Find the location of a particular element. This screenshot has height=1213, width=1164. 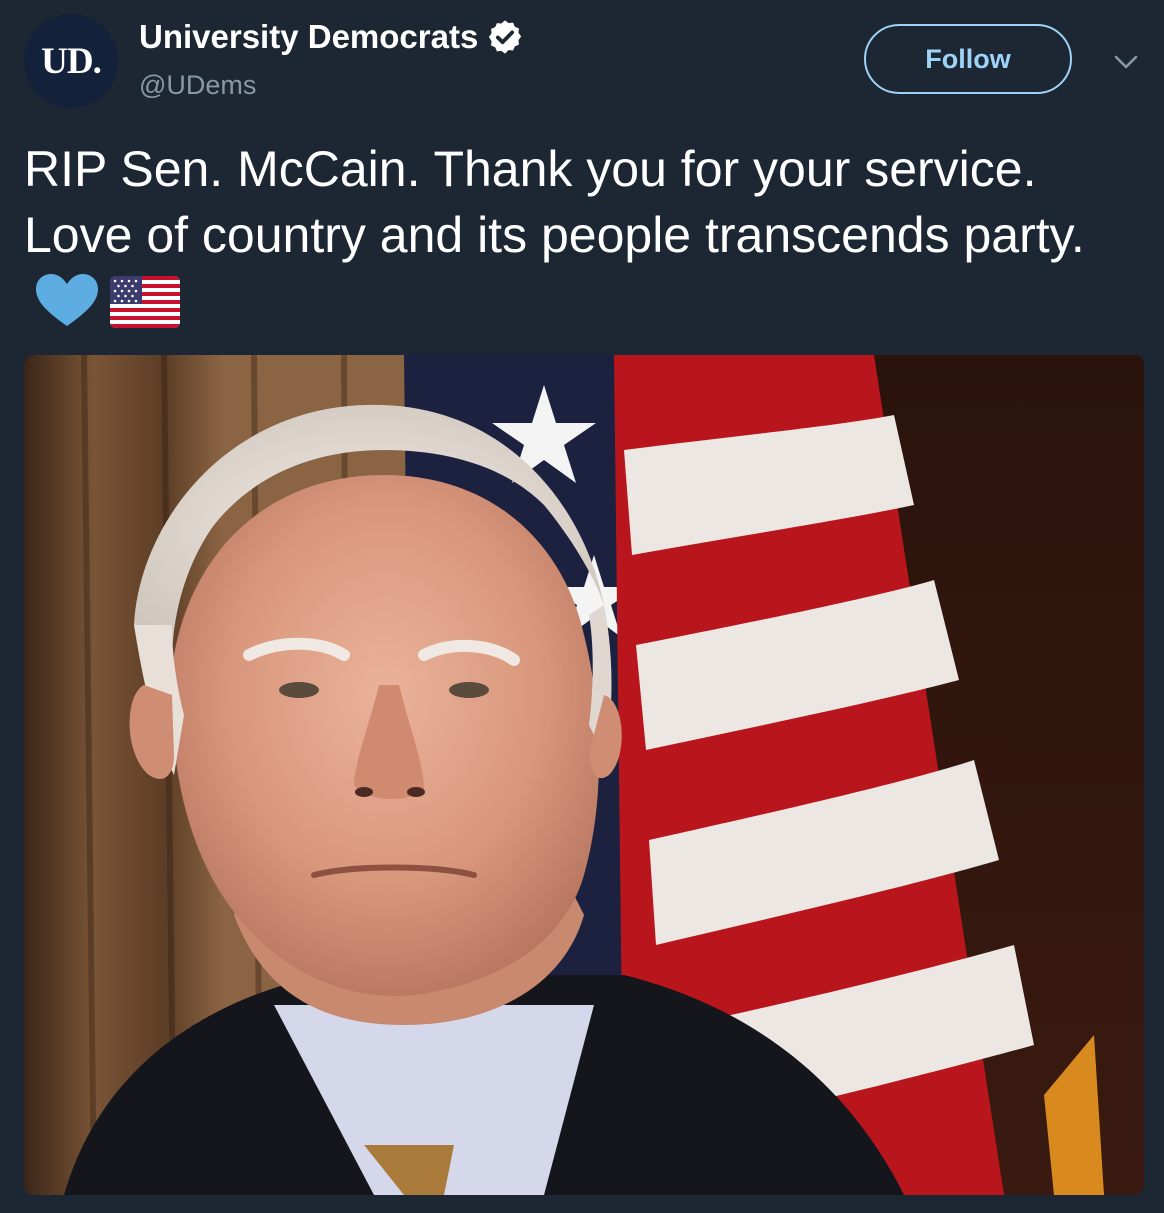

handle: @UDems is located at coordinates (197, 85).